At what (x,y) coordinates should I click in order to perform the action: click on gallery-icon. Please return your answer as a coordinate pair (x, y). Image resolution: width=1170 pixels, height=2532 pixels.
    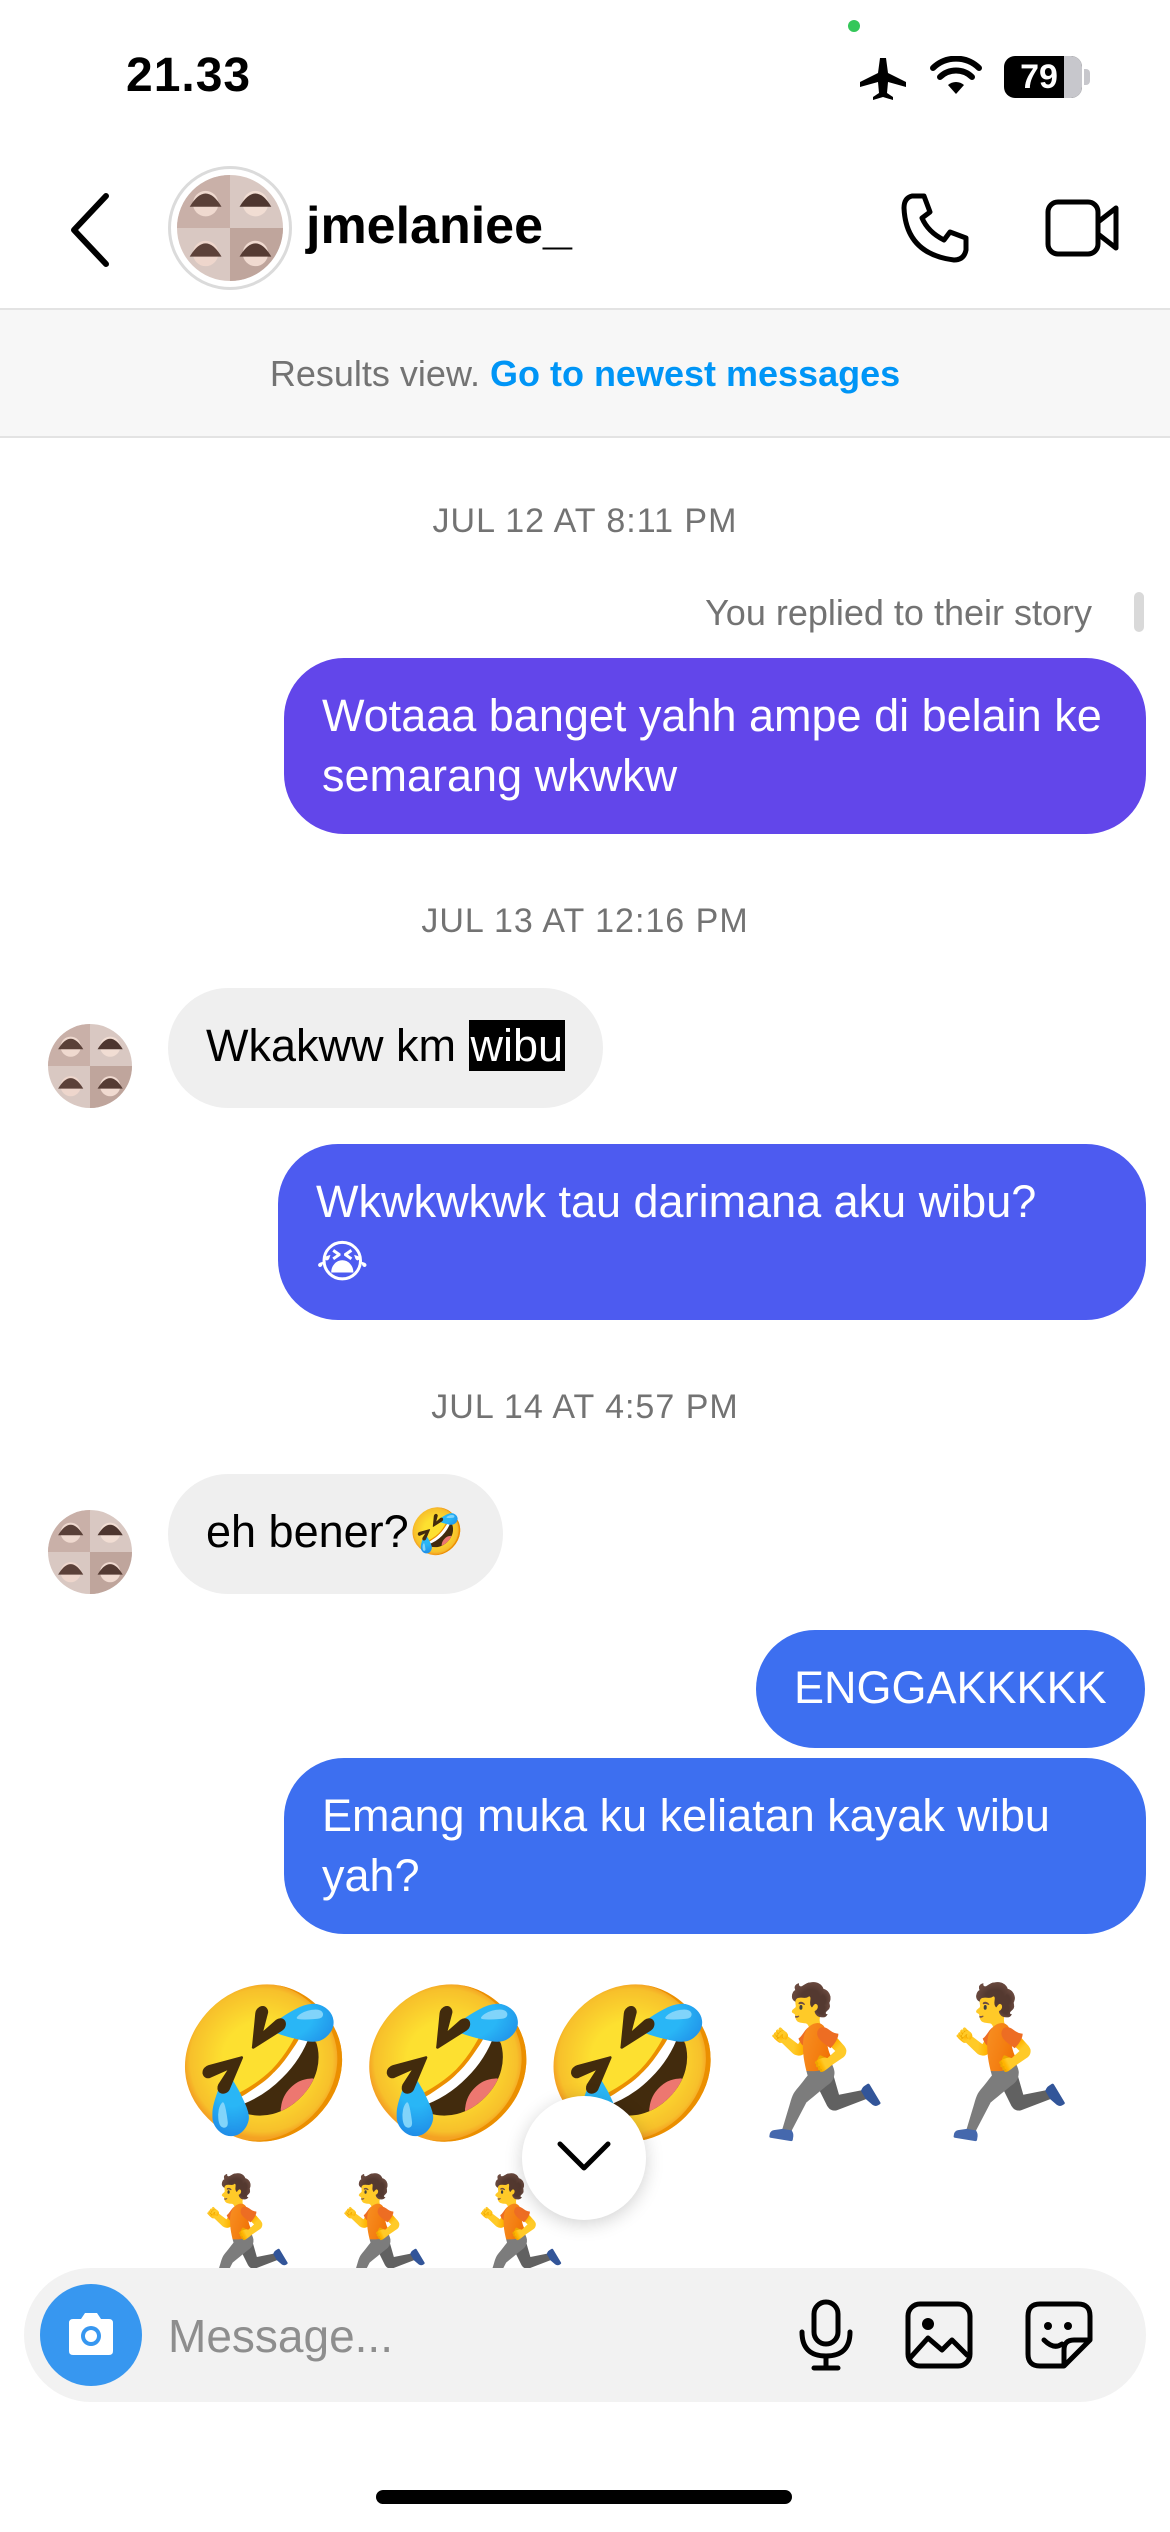
    Looking at the image, I should click on (939, 2335).